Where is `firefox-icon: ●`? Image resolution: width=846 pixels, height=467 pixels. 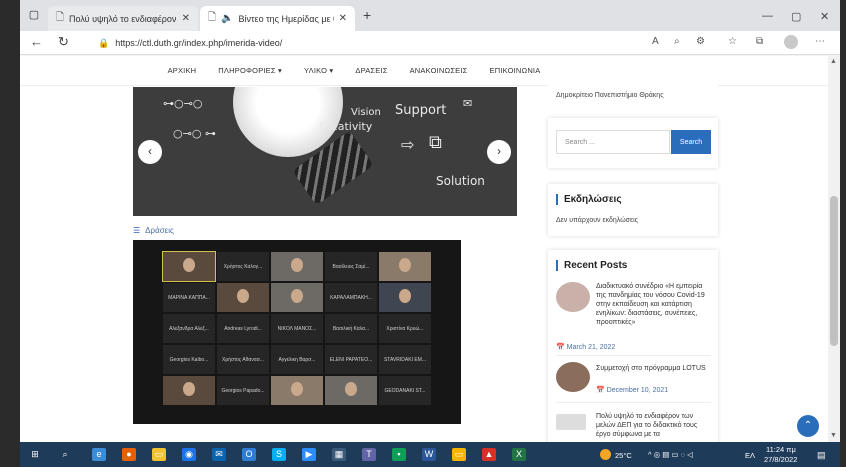
firefox-icon: ● is located at coordinates (129, 454).